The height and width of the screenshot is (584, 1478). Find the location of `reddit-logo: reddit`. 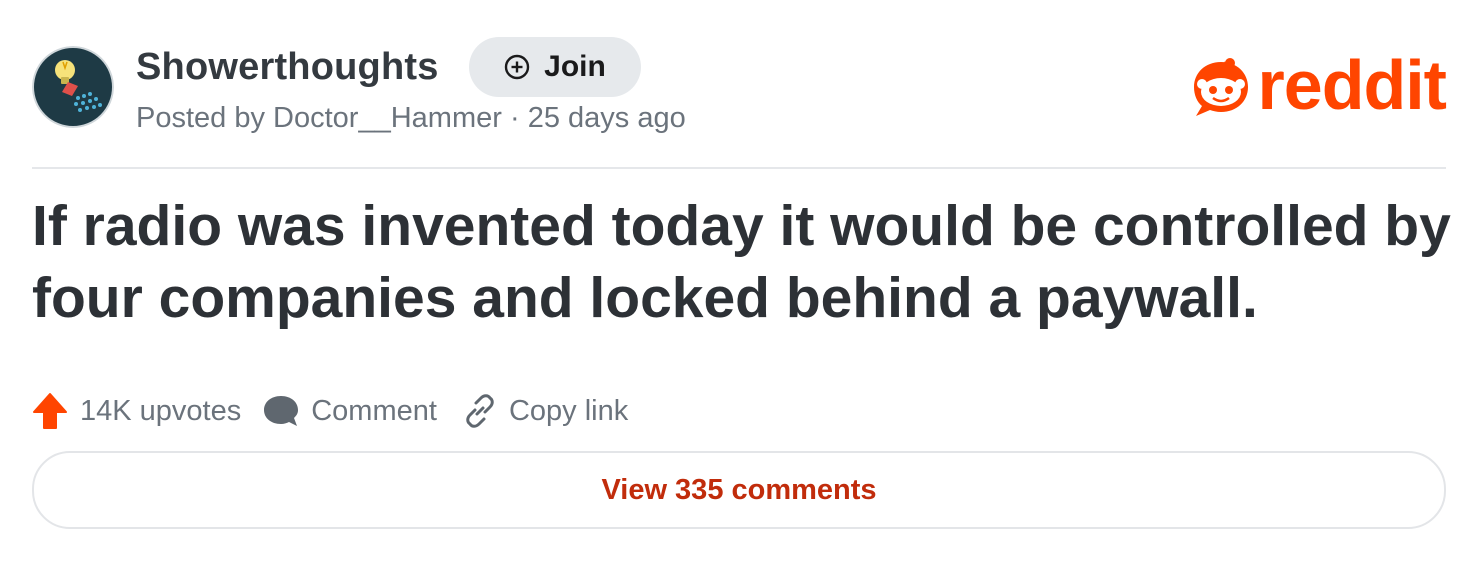

reddit-logo: reddit is located at coordinates (1317, 86).